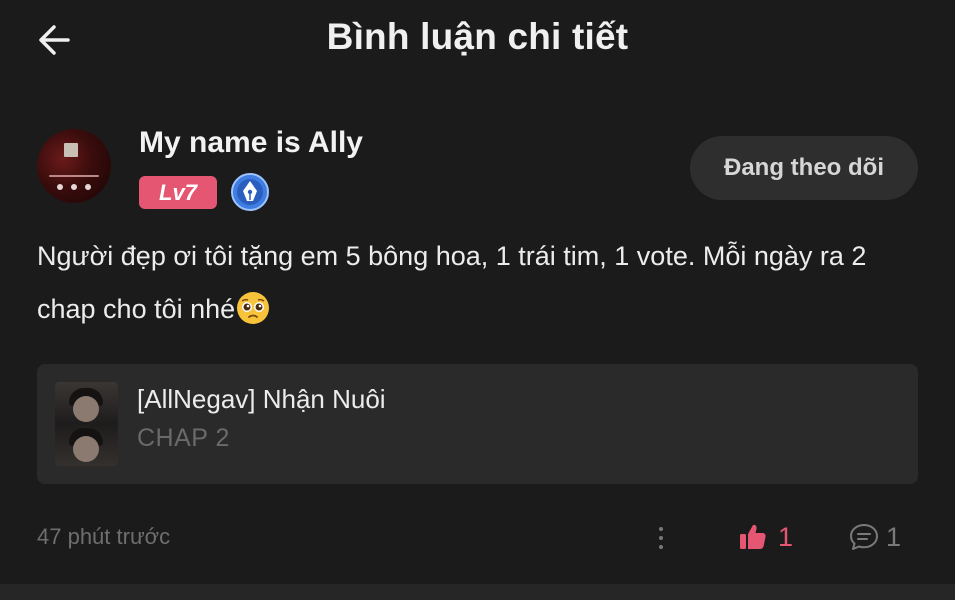  What do you see at coordinates (178, 192) in the screenshot?
I see `level-badge: Lv7` at bounding box center [178, 192].